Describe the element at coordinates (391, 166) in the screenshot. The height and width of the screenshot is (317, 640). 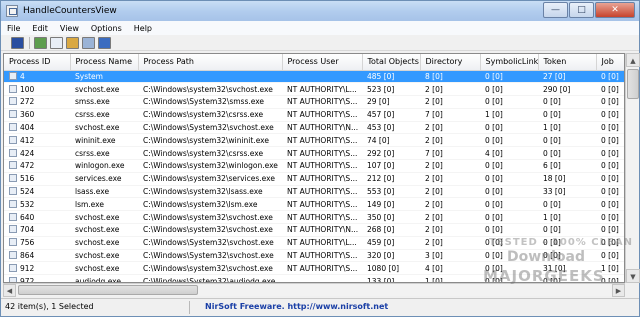
I see `table-cell: 107 [0]` at that location.